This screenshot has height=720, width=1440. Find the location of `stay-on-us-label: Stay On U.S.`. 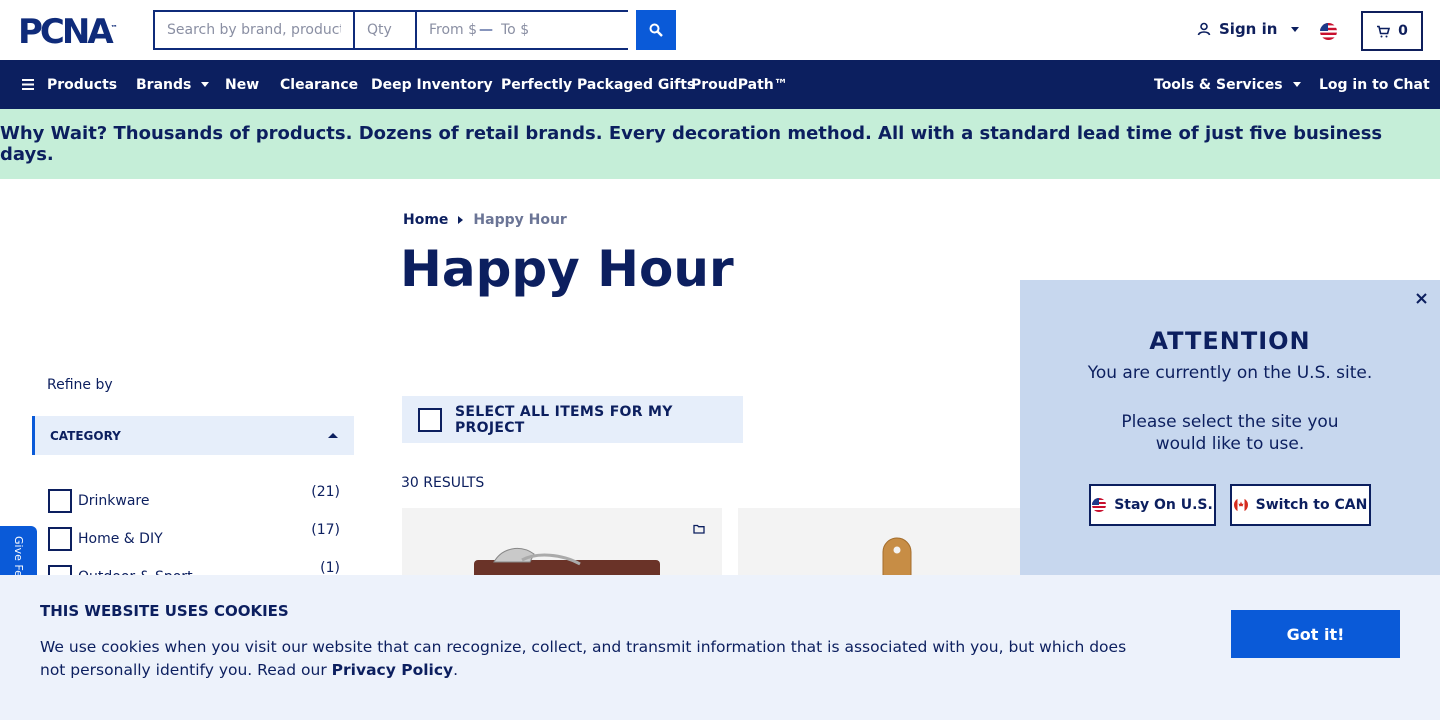

stay-on-us-label: Stay On U.S. is located at coordinates (1163, 505).